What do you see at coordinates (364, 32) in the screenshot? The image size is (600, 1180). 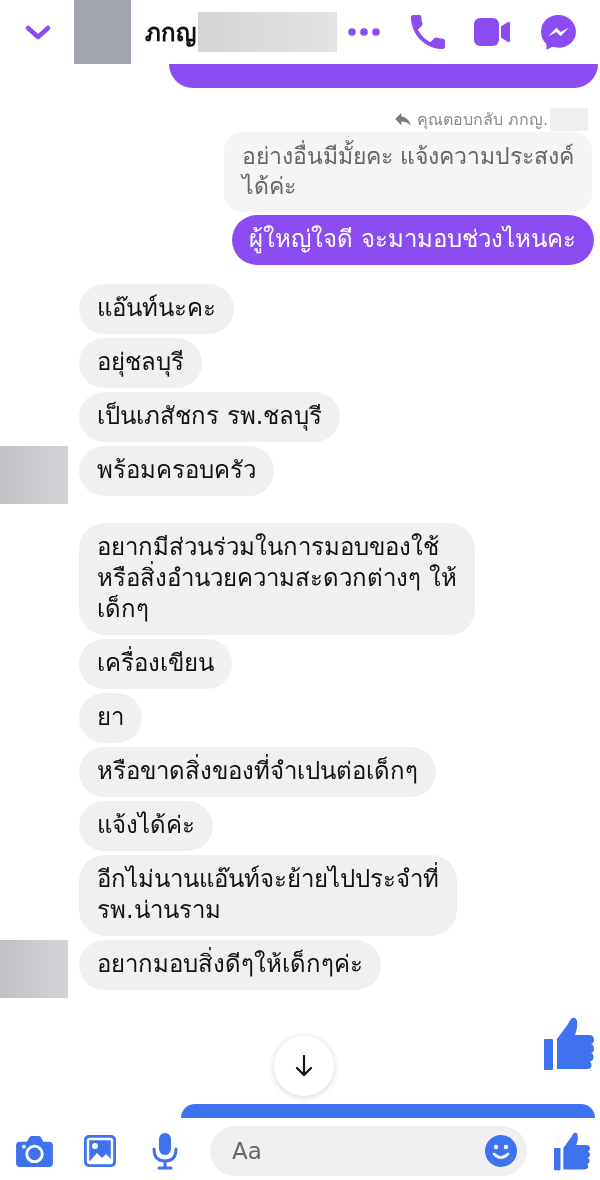 I see `more-icon` at bounding box center [364, 32].